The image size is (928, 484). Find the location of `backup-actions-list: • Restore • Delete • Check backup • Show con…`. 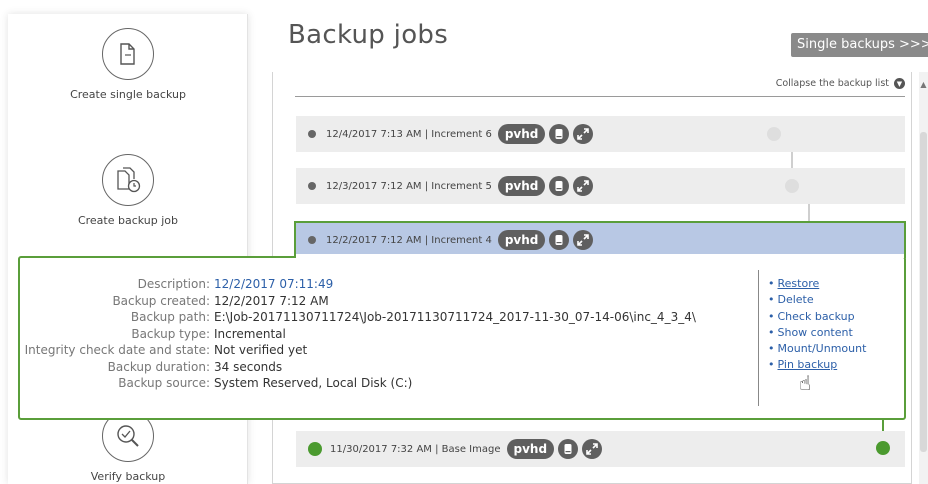

backup-actions-list: • Restore • Delete • Check backup • Show con… is located at coordinates (817, 325).